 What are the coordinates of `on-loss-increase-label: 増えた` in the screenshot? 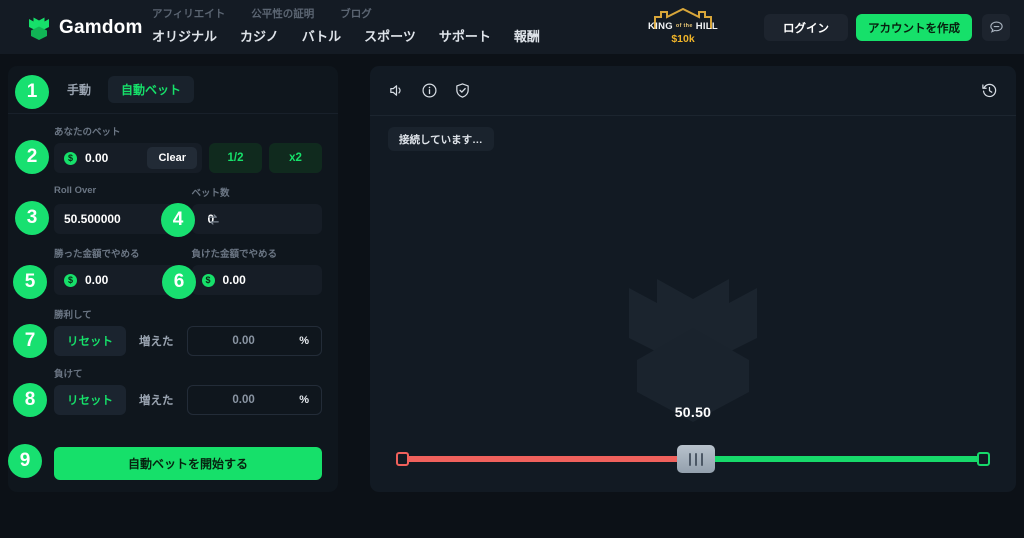 It's located at (156, 401).